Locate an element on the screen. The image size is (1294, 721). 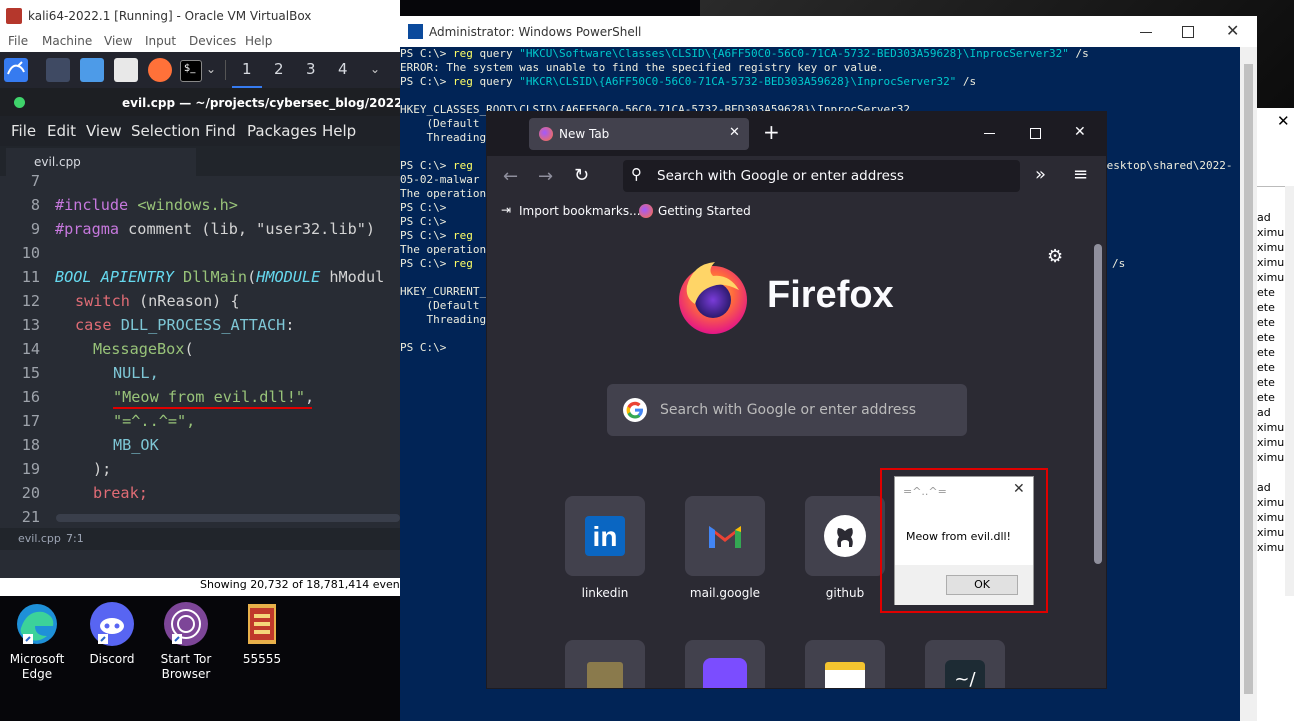
firefox-tab-new-tab: New Tab ✕ is located at coordinates (639, 134).